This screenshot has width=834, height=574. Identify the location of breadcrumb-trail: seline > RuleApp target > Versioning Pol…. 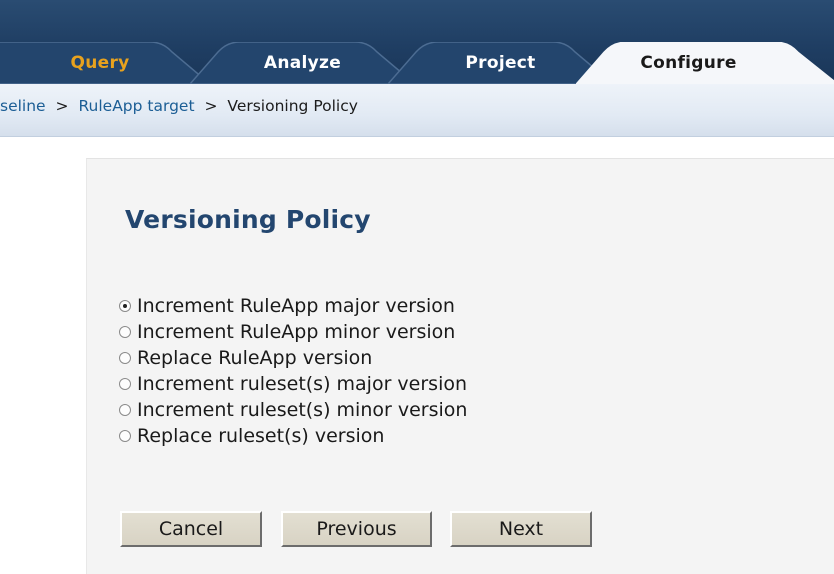
(179, 106).